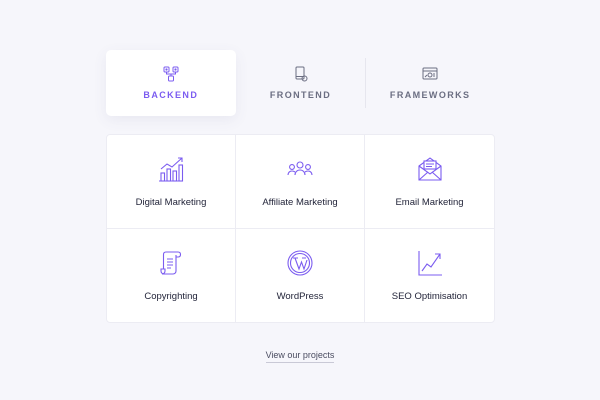 The width and height of the screenshot is (600, 400). I want to click on service-label: Affiliate Marketing, so click(300, 202).